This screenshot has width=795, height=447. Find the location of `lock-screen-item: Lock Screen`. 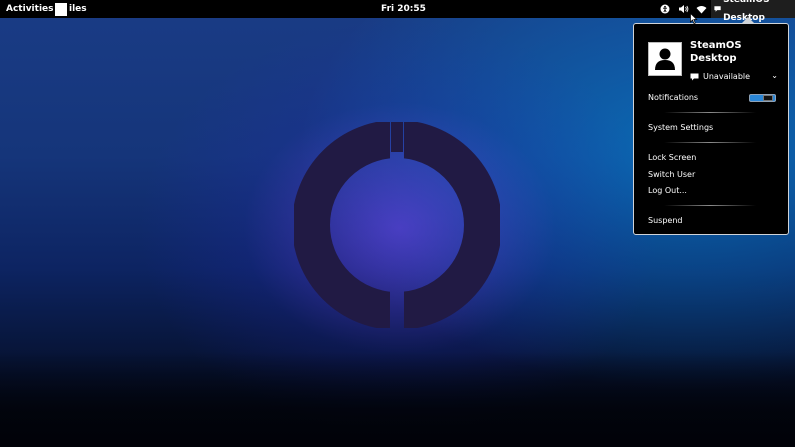

lock-screen-item: Lock Screen is located at coordinates (672, 158).